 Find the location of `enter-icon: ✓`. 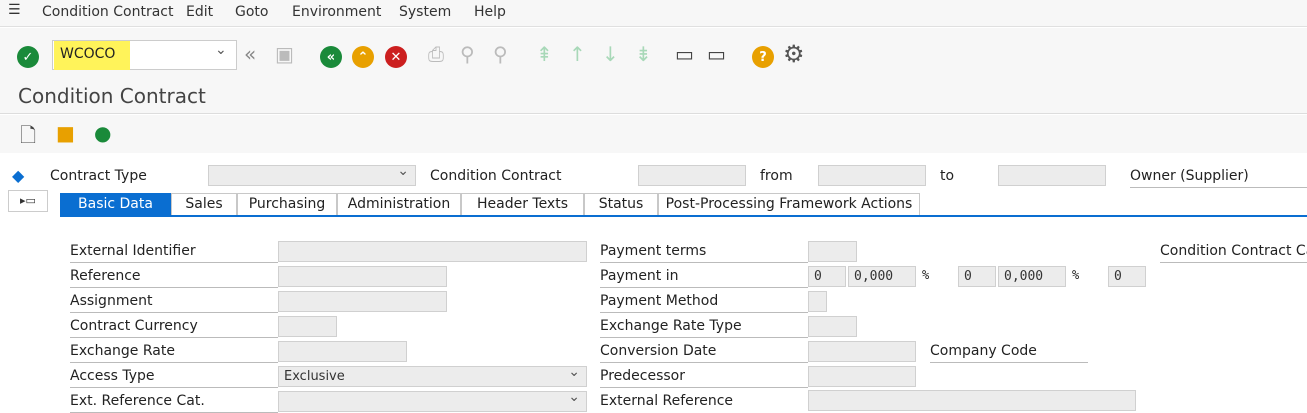

enter-icon: ✓ is located at coordinates (28, 57).